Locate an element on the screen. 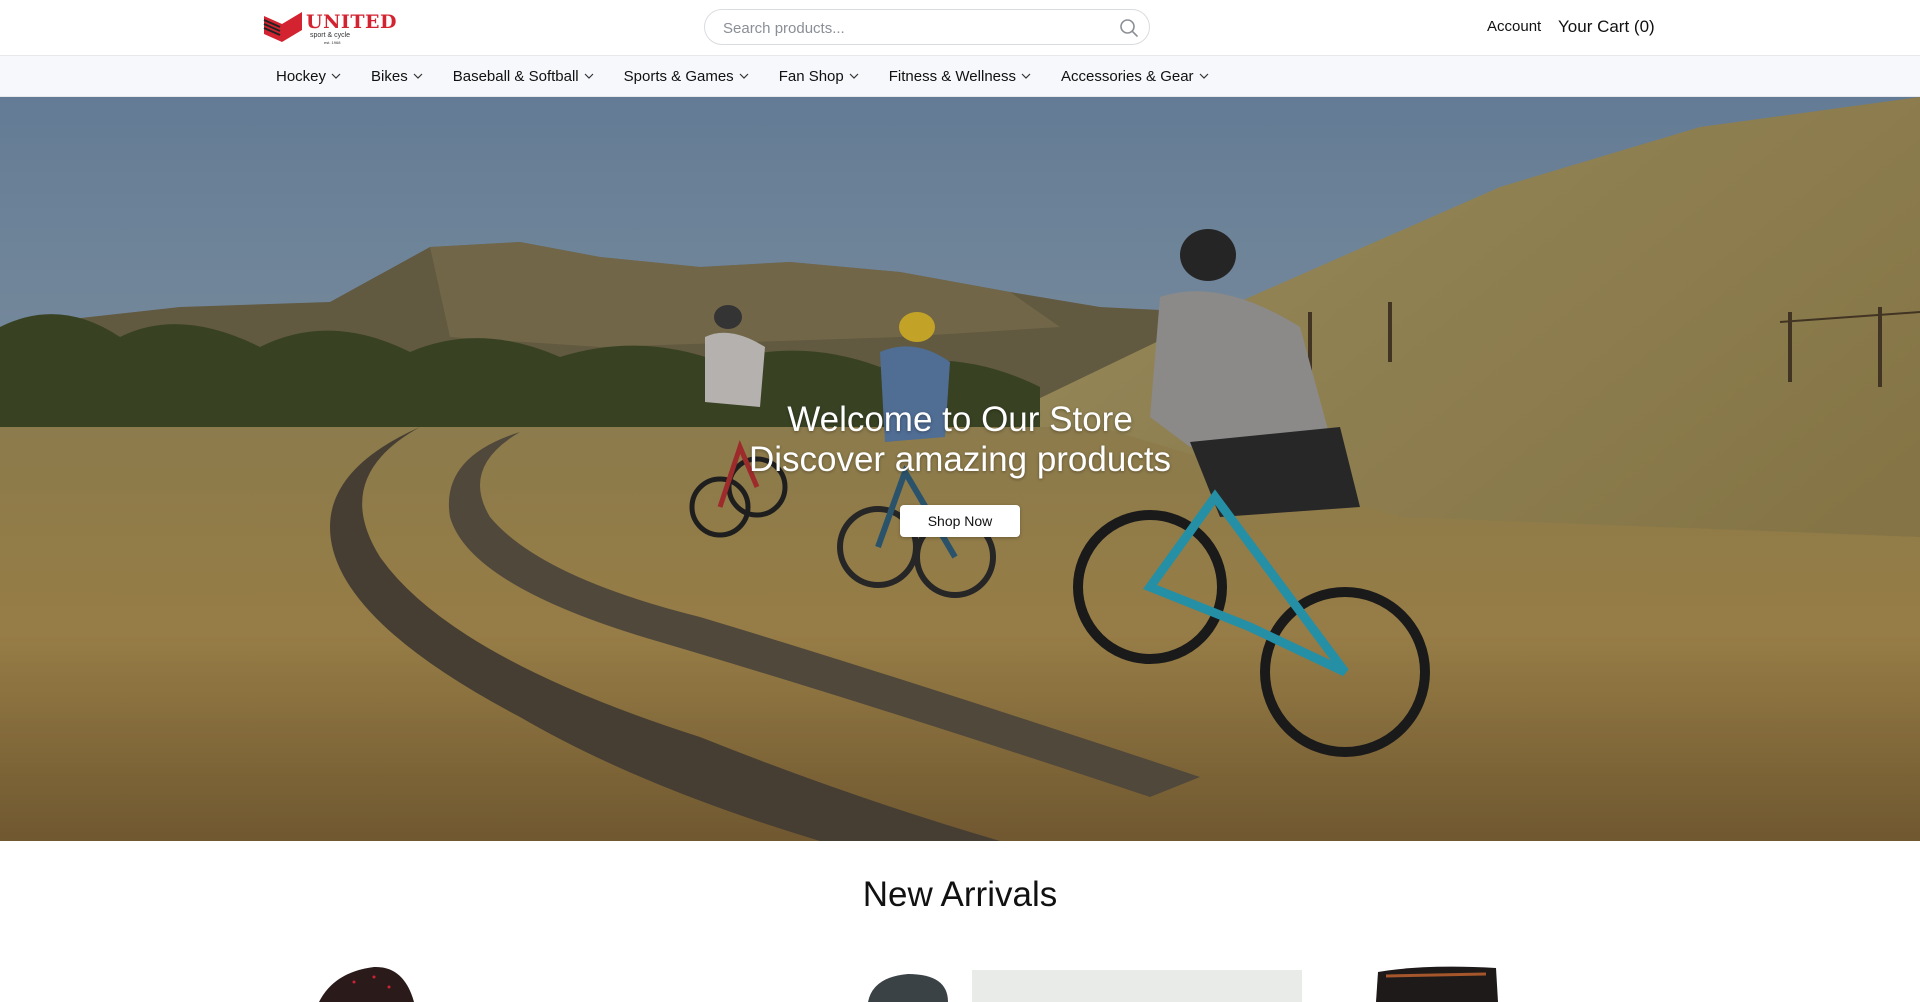 The width and height of the screenshot is (1920, 1002). nav-item-sports-games: Sports & Games is located at coordinates (686, 76).